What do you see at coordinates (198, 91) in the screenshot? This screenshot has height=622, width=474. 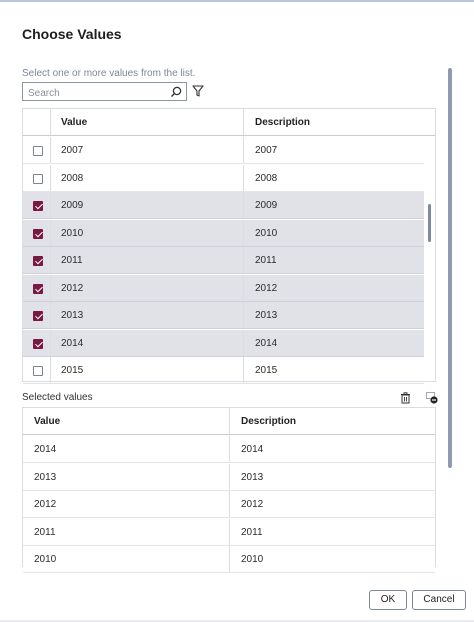 I see `filter-icon` at bounding box center [198, 91].